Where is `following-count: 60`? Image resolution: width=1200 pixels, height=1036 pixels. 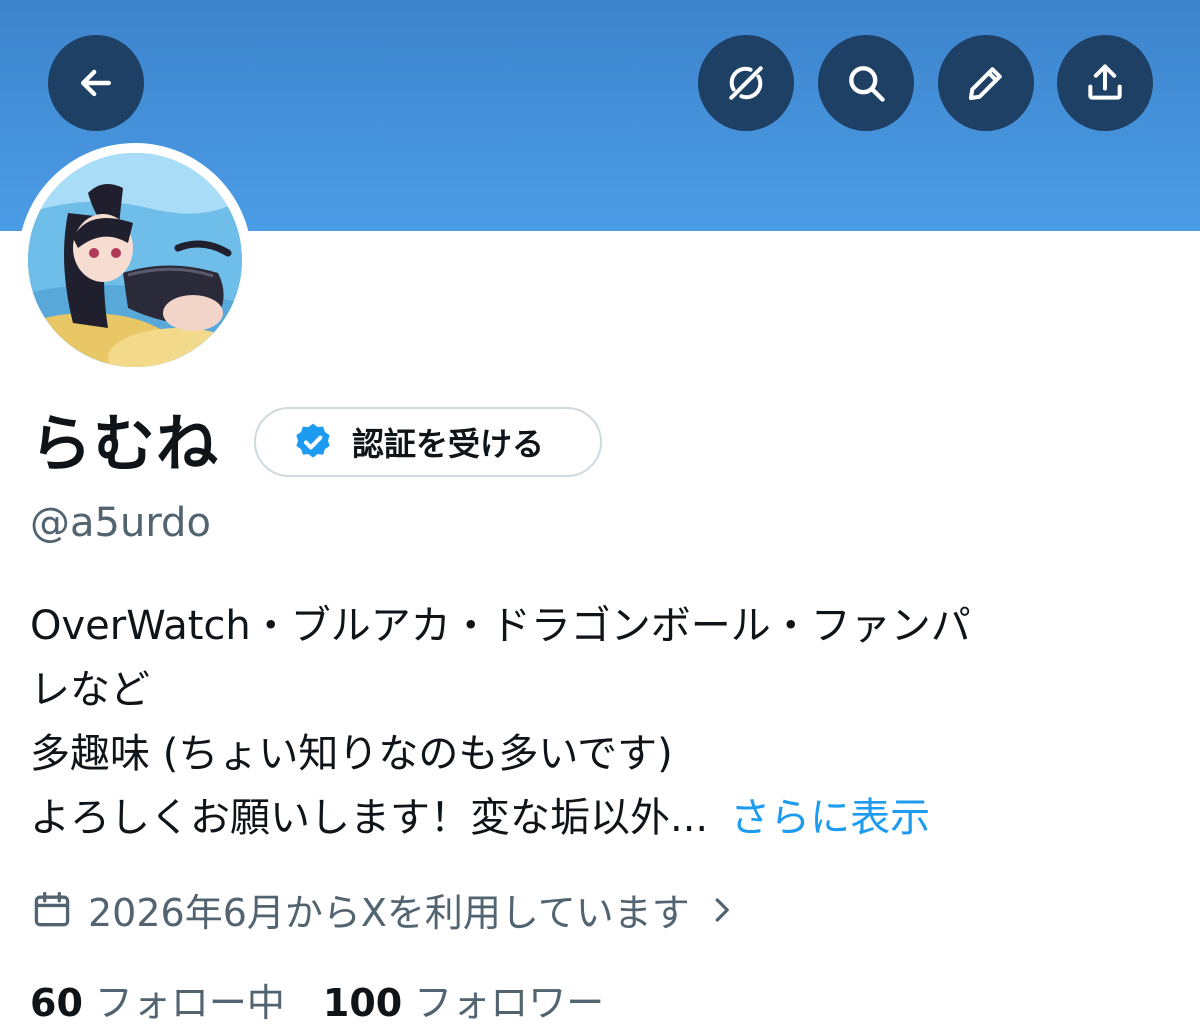 following-count: 60 is located at coordinates (56, 1003).